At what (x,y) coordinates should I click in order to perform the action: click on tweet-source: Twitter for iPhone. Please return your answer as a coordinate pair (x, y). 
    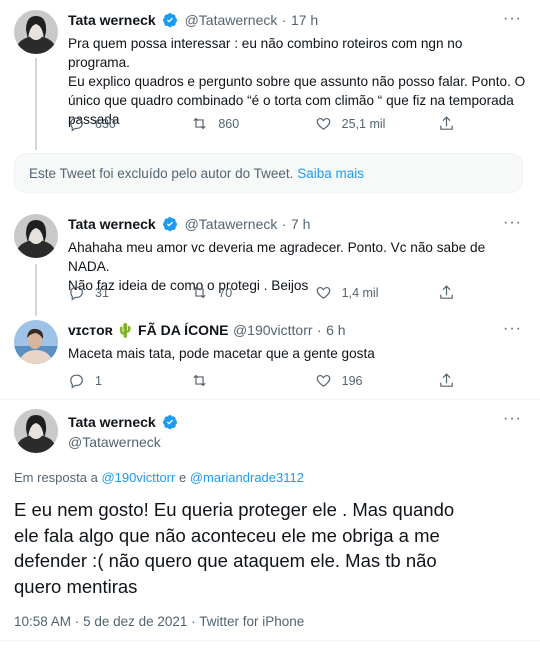
    Looking at the image, I should click on (251, 621).